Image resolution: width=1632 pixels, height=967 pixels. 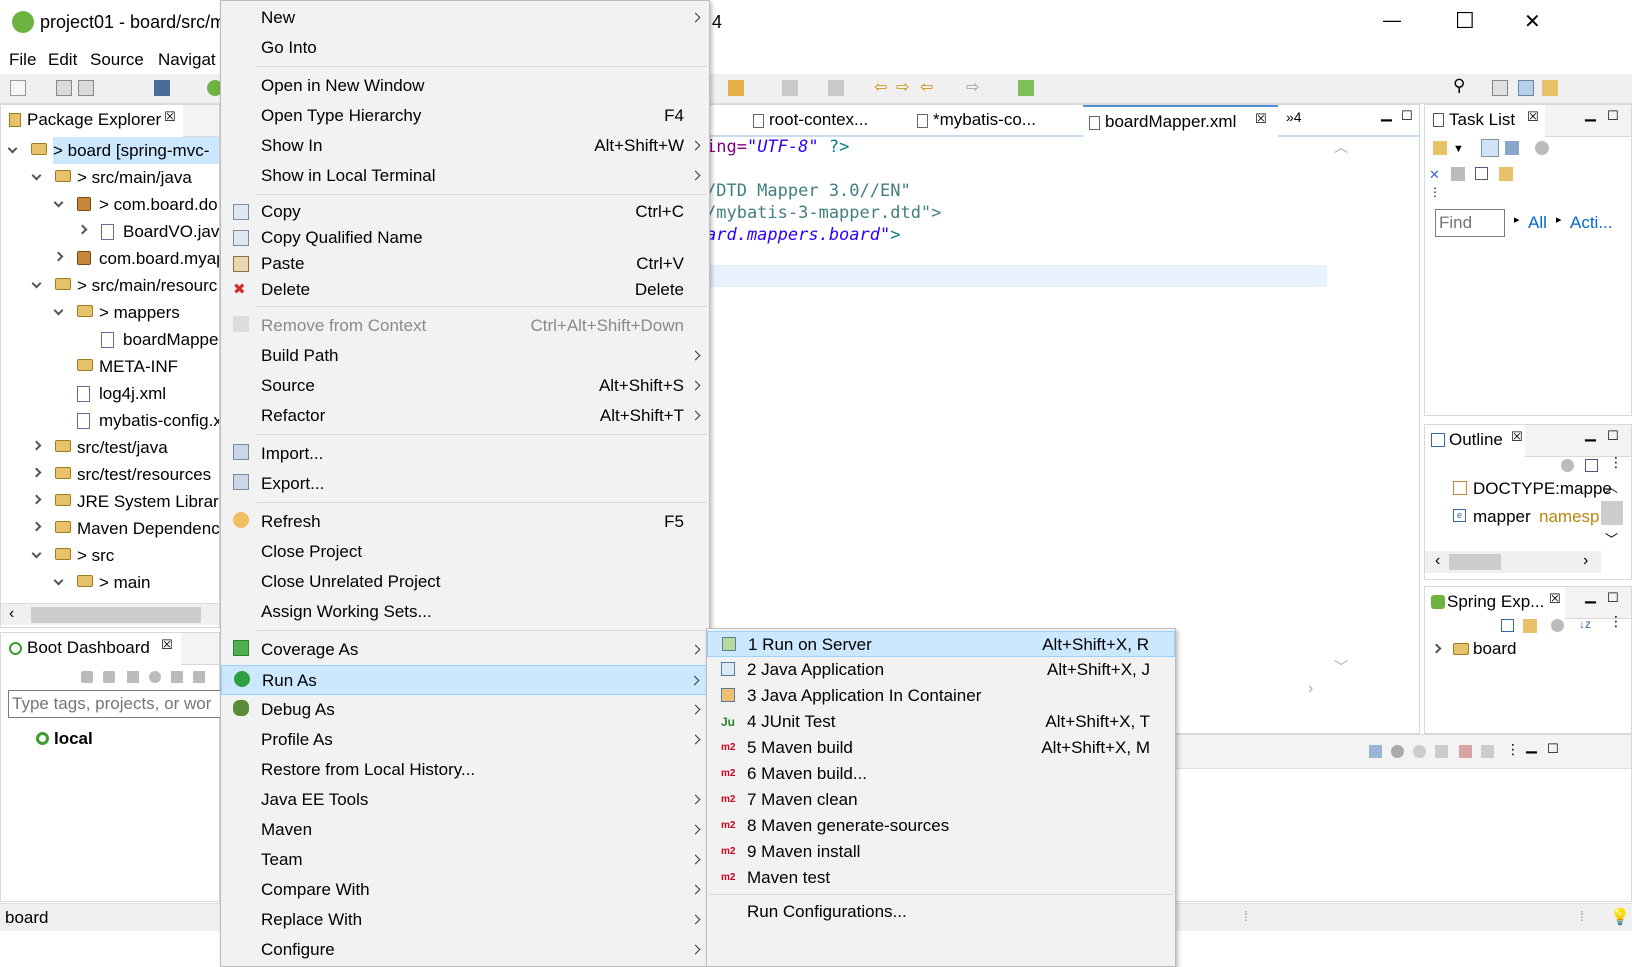 I want to click on new-task-icon, so click(x=1440, y=148).